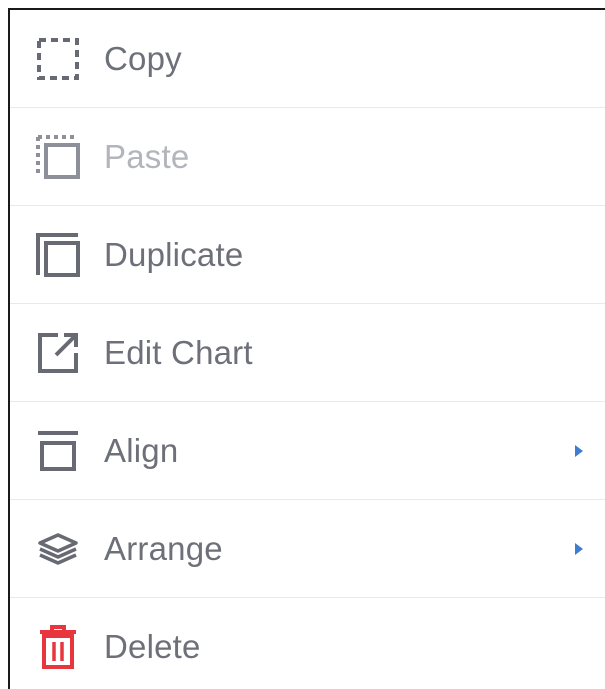 This screenshot has width=605, height=689. I want to click on menu-item-label: Arrange, so click(163, 548).